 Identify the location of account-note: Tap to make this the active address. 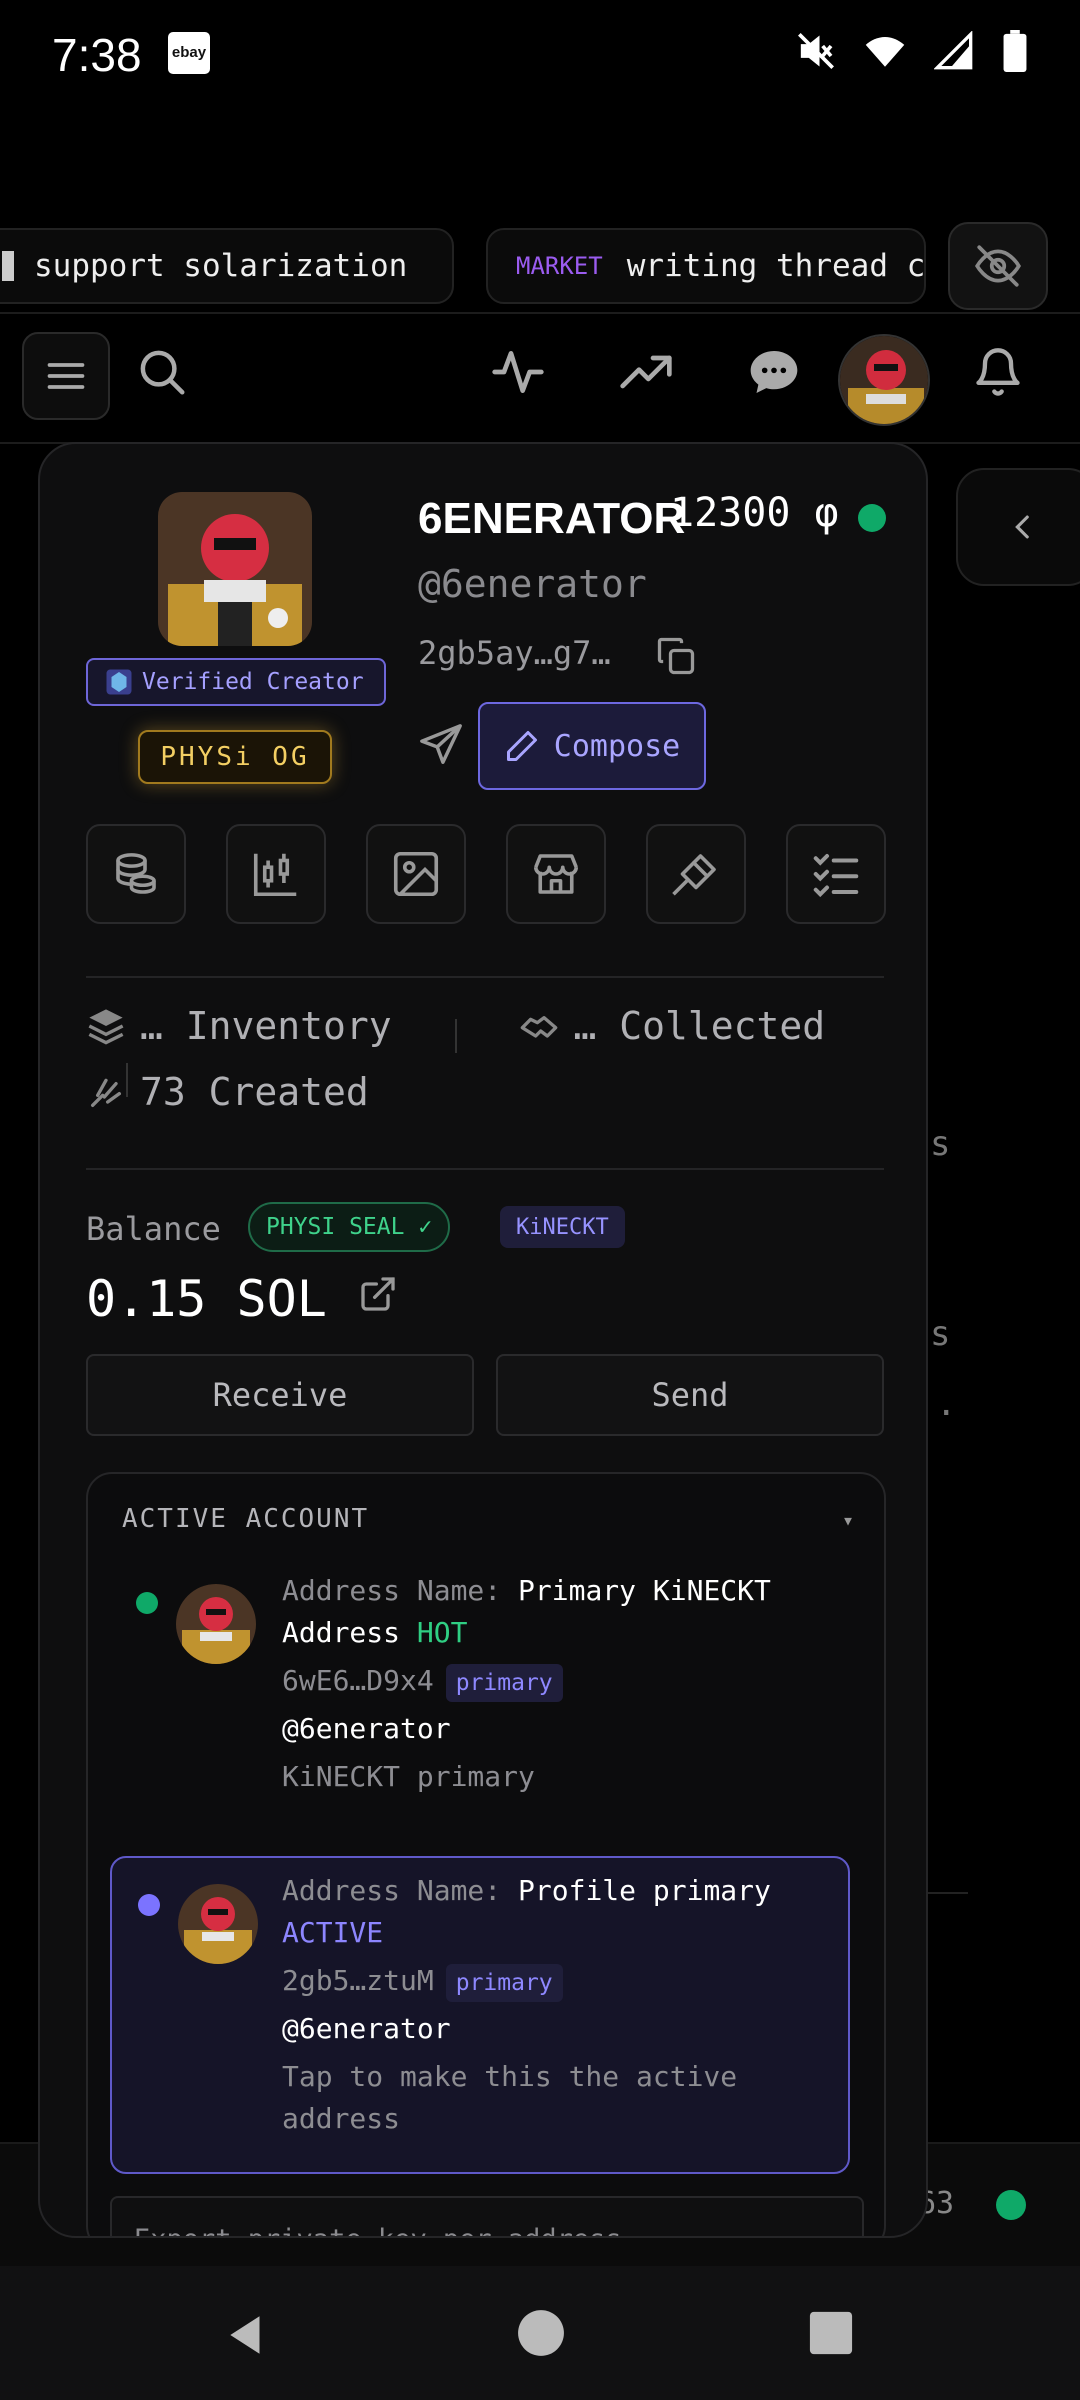
(510, 2097).